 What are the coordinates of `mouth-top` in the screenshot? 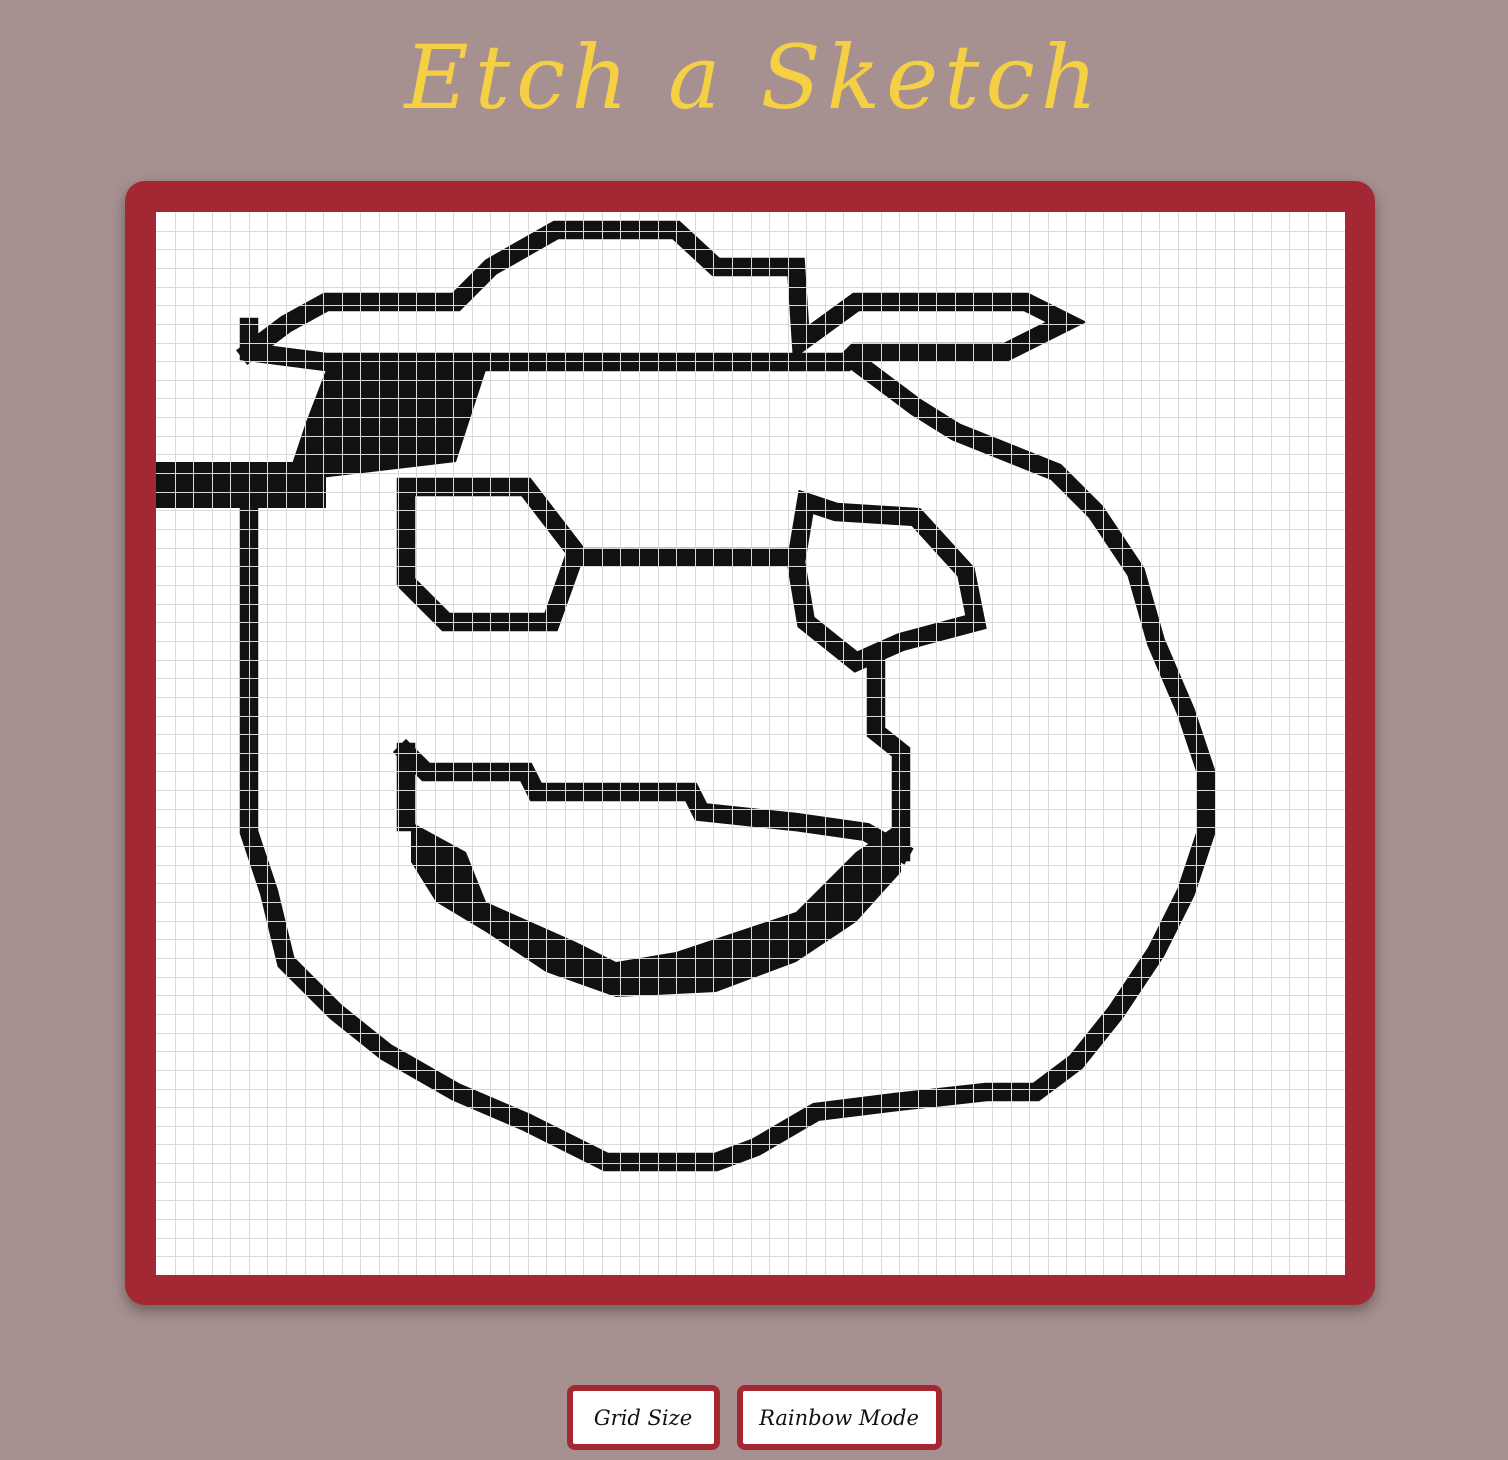 It's located at (653, 801).